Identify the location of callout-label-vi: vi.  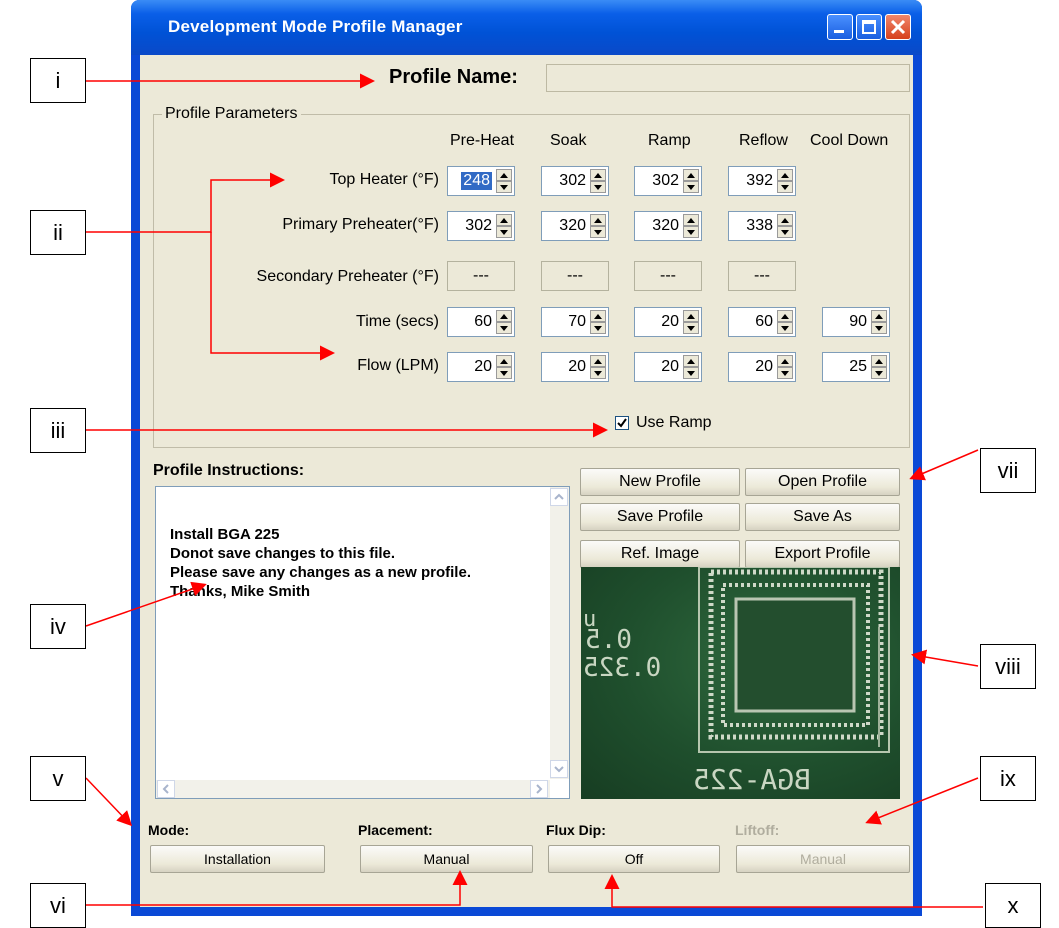
(58, 905).